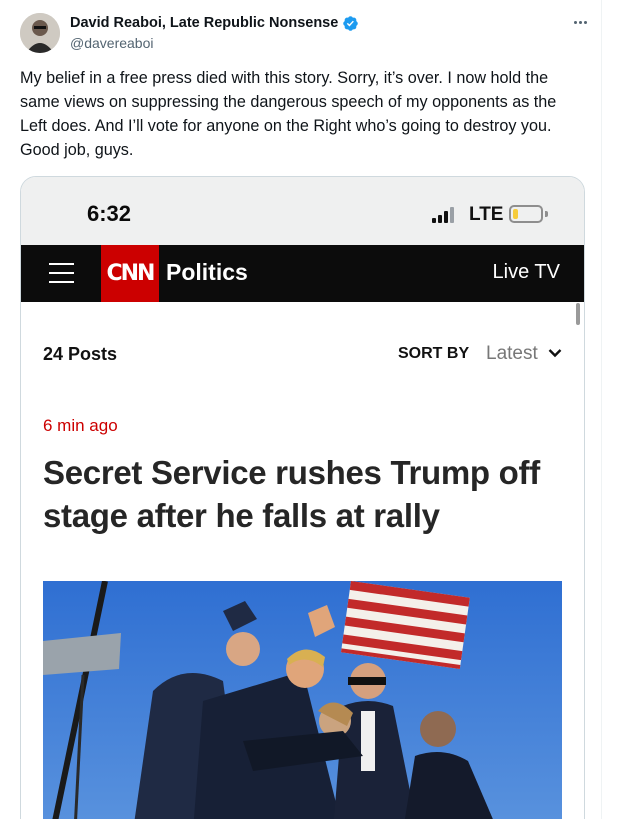 This screenshot has height=819, width=620. What do you see at coordinates (444, 215) in the screenshot?
I see `signal-icon` at bounding box center [444, 215].